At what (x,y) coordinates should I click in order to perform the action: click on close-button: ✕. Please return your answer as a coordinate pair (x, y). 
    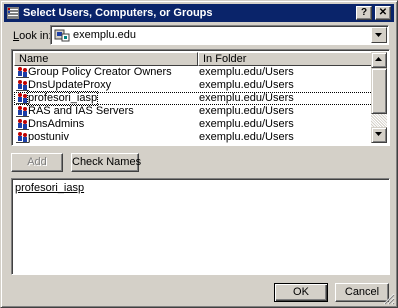
    Looking at the image, I should click on (383, 13).